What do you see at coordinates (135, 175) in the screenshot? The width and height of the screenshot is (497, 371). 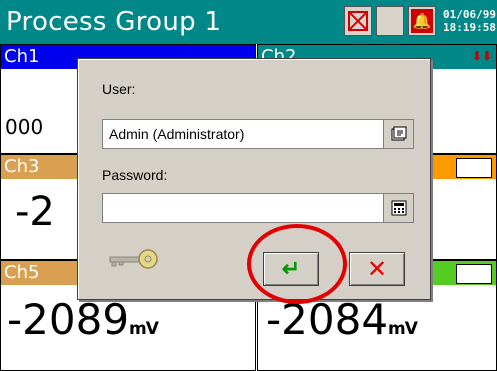 I see `password-label: Password:` at bounding box center [135, 175].